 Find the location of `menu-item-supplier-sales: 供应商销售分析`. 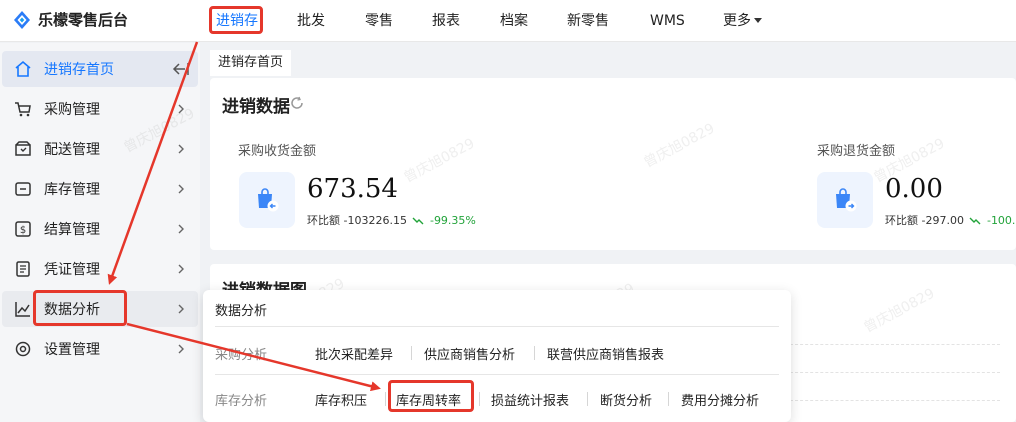

menu-item-supplier-sales: 供应商销售分析 is located at coordinates (469, 353).